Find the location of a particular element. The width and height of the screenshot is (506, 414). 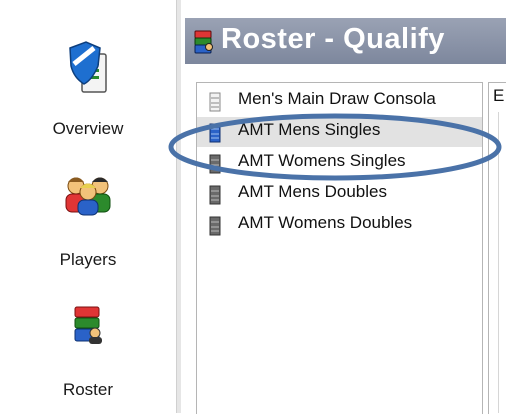

nav-label-players: Players is located at coordinates (88, 259).